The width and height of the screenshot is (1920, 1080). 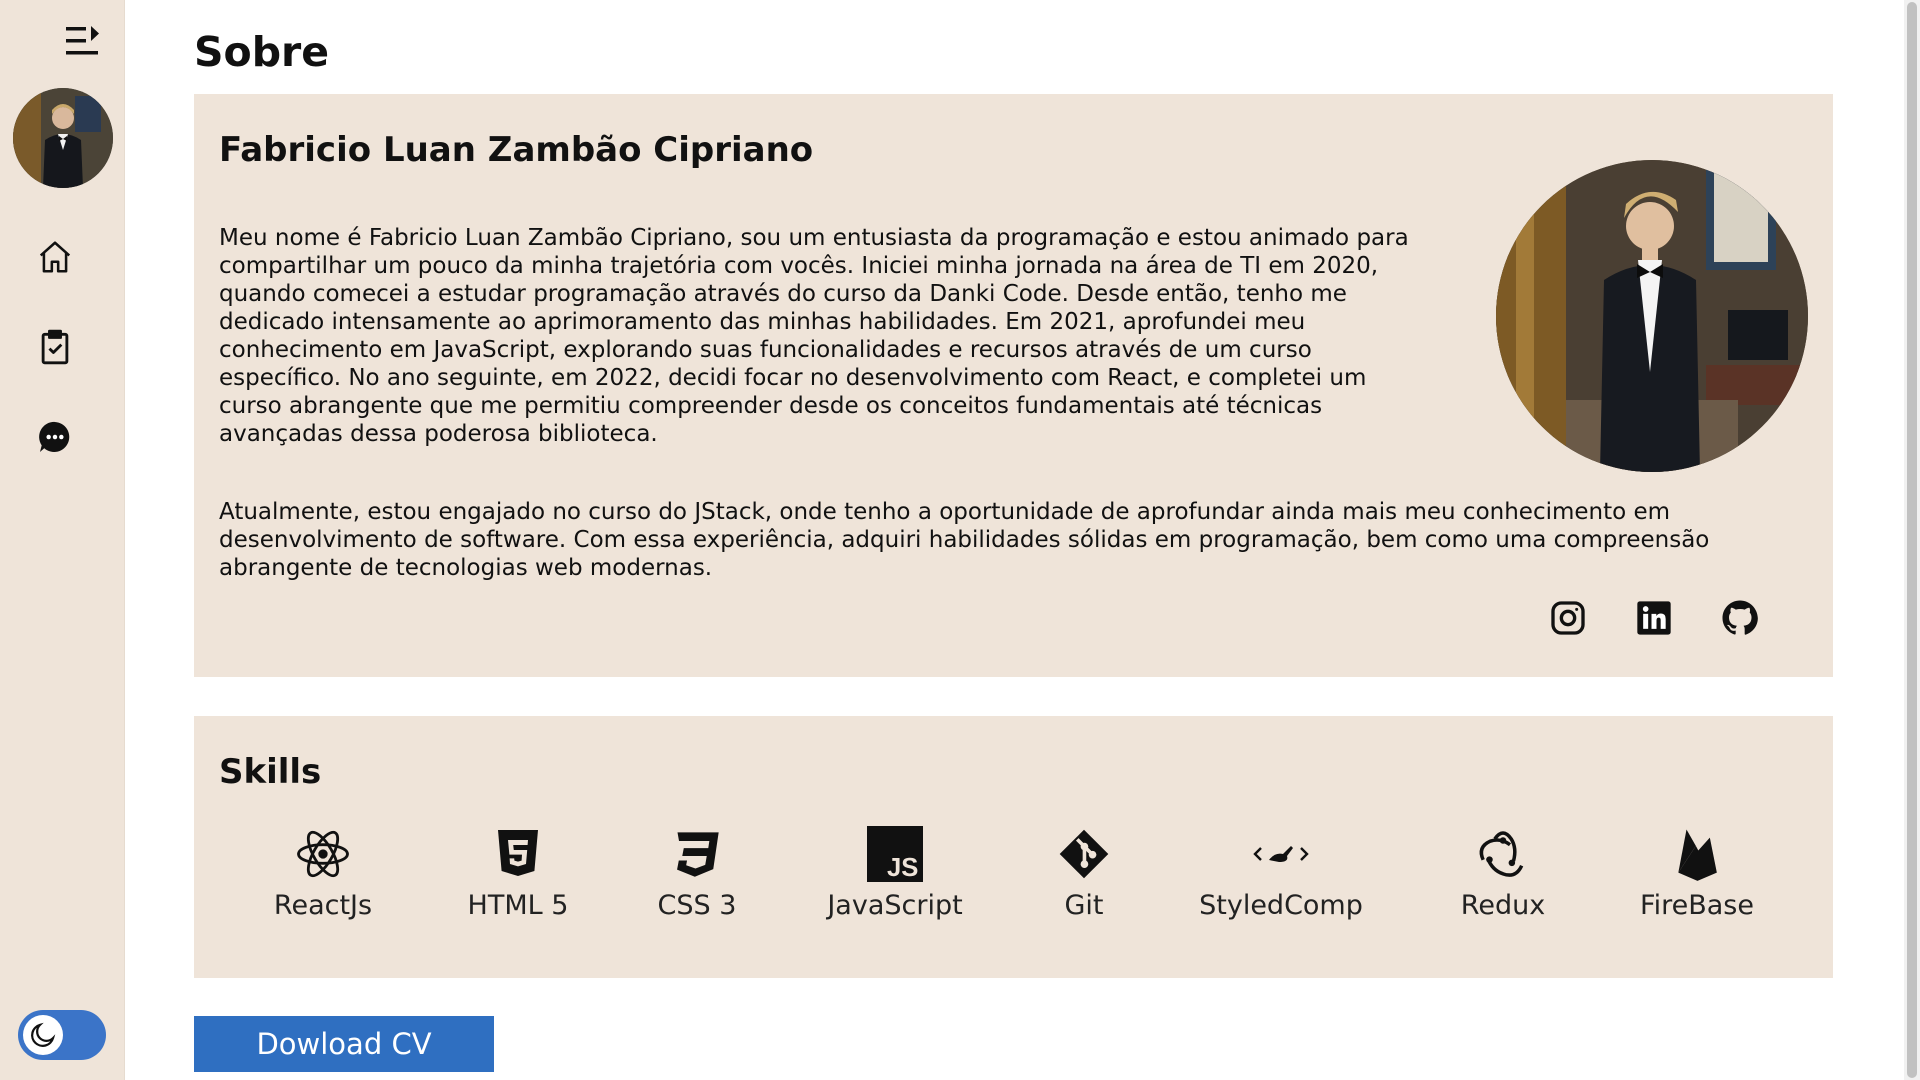 What do you see at coordinates (895, 905) in the screenshot?
I see `skill-label: JavaScript` at bounding box center [895, 905].